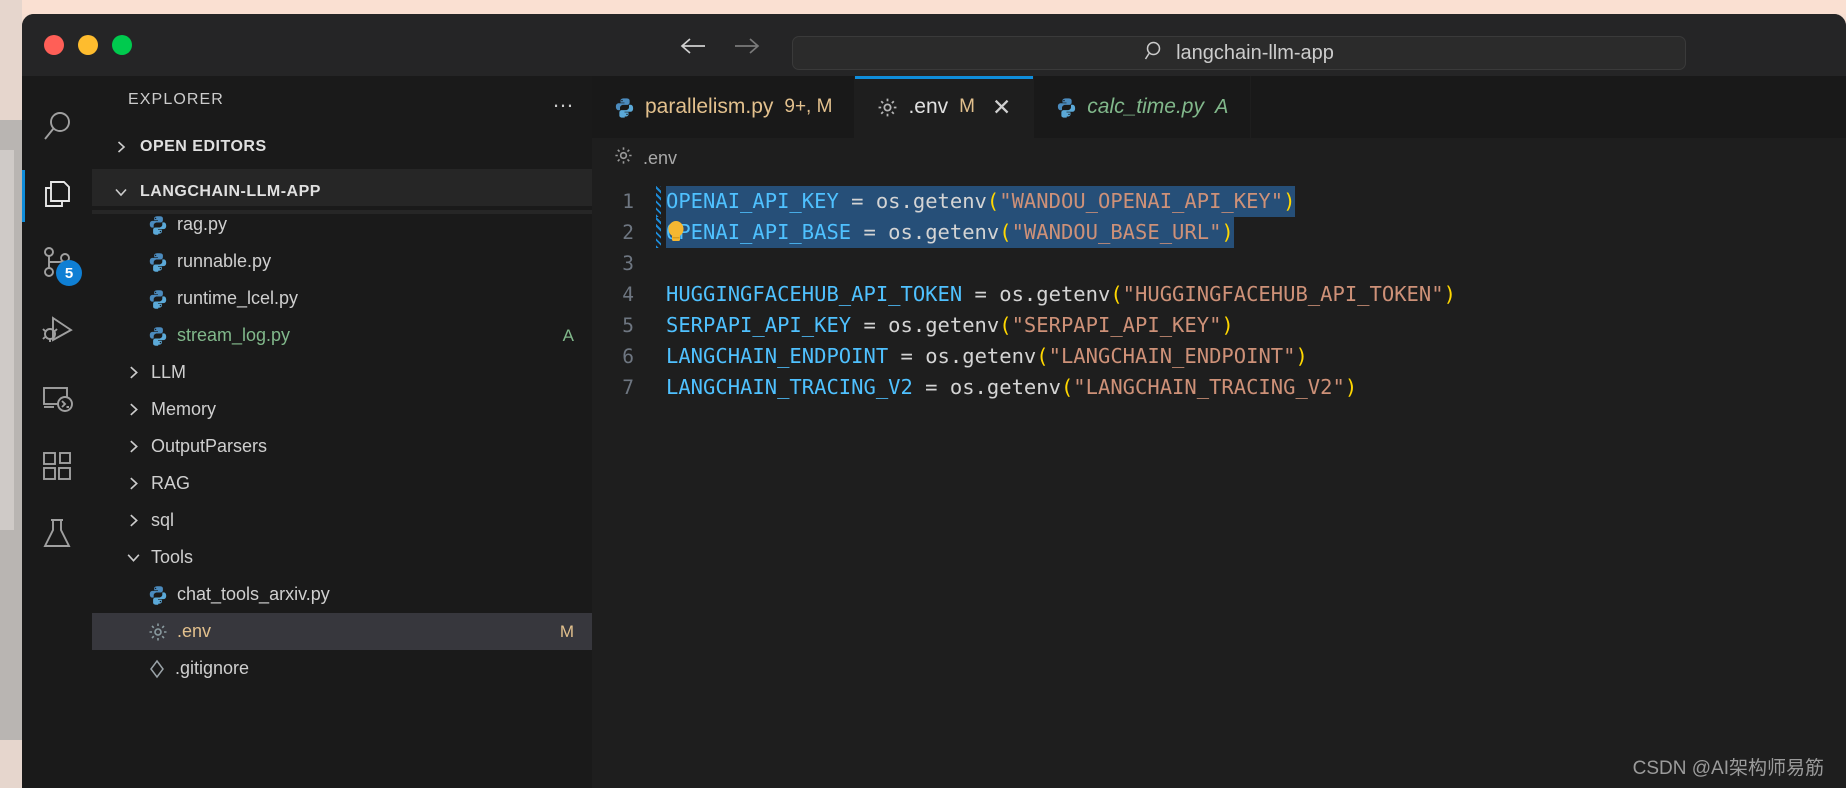 Image resolution: width=1846 pixels, height=788 pixels. I want to click on list-item: Memory, so click(342, 409).